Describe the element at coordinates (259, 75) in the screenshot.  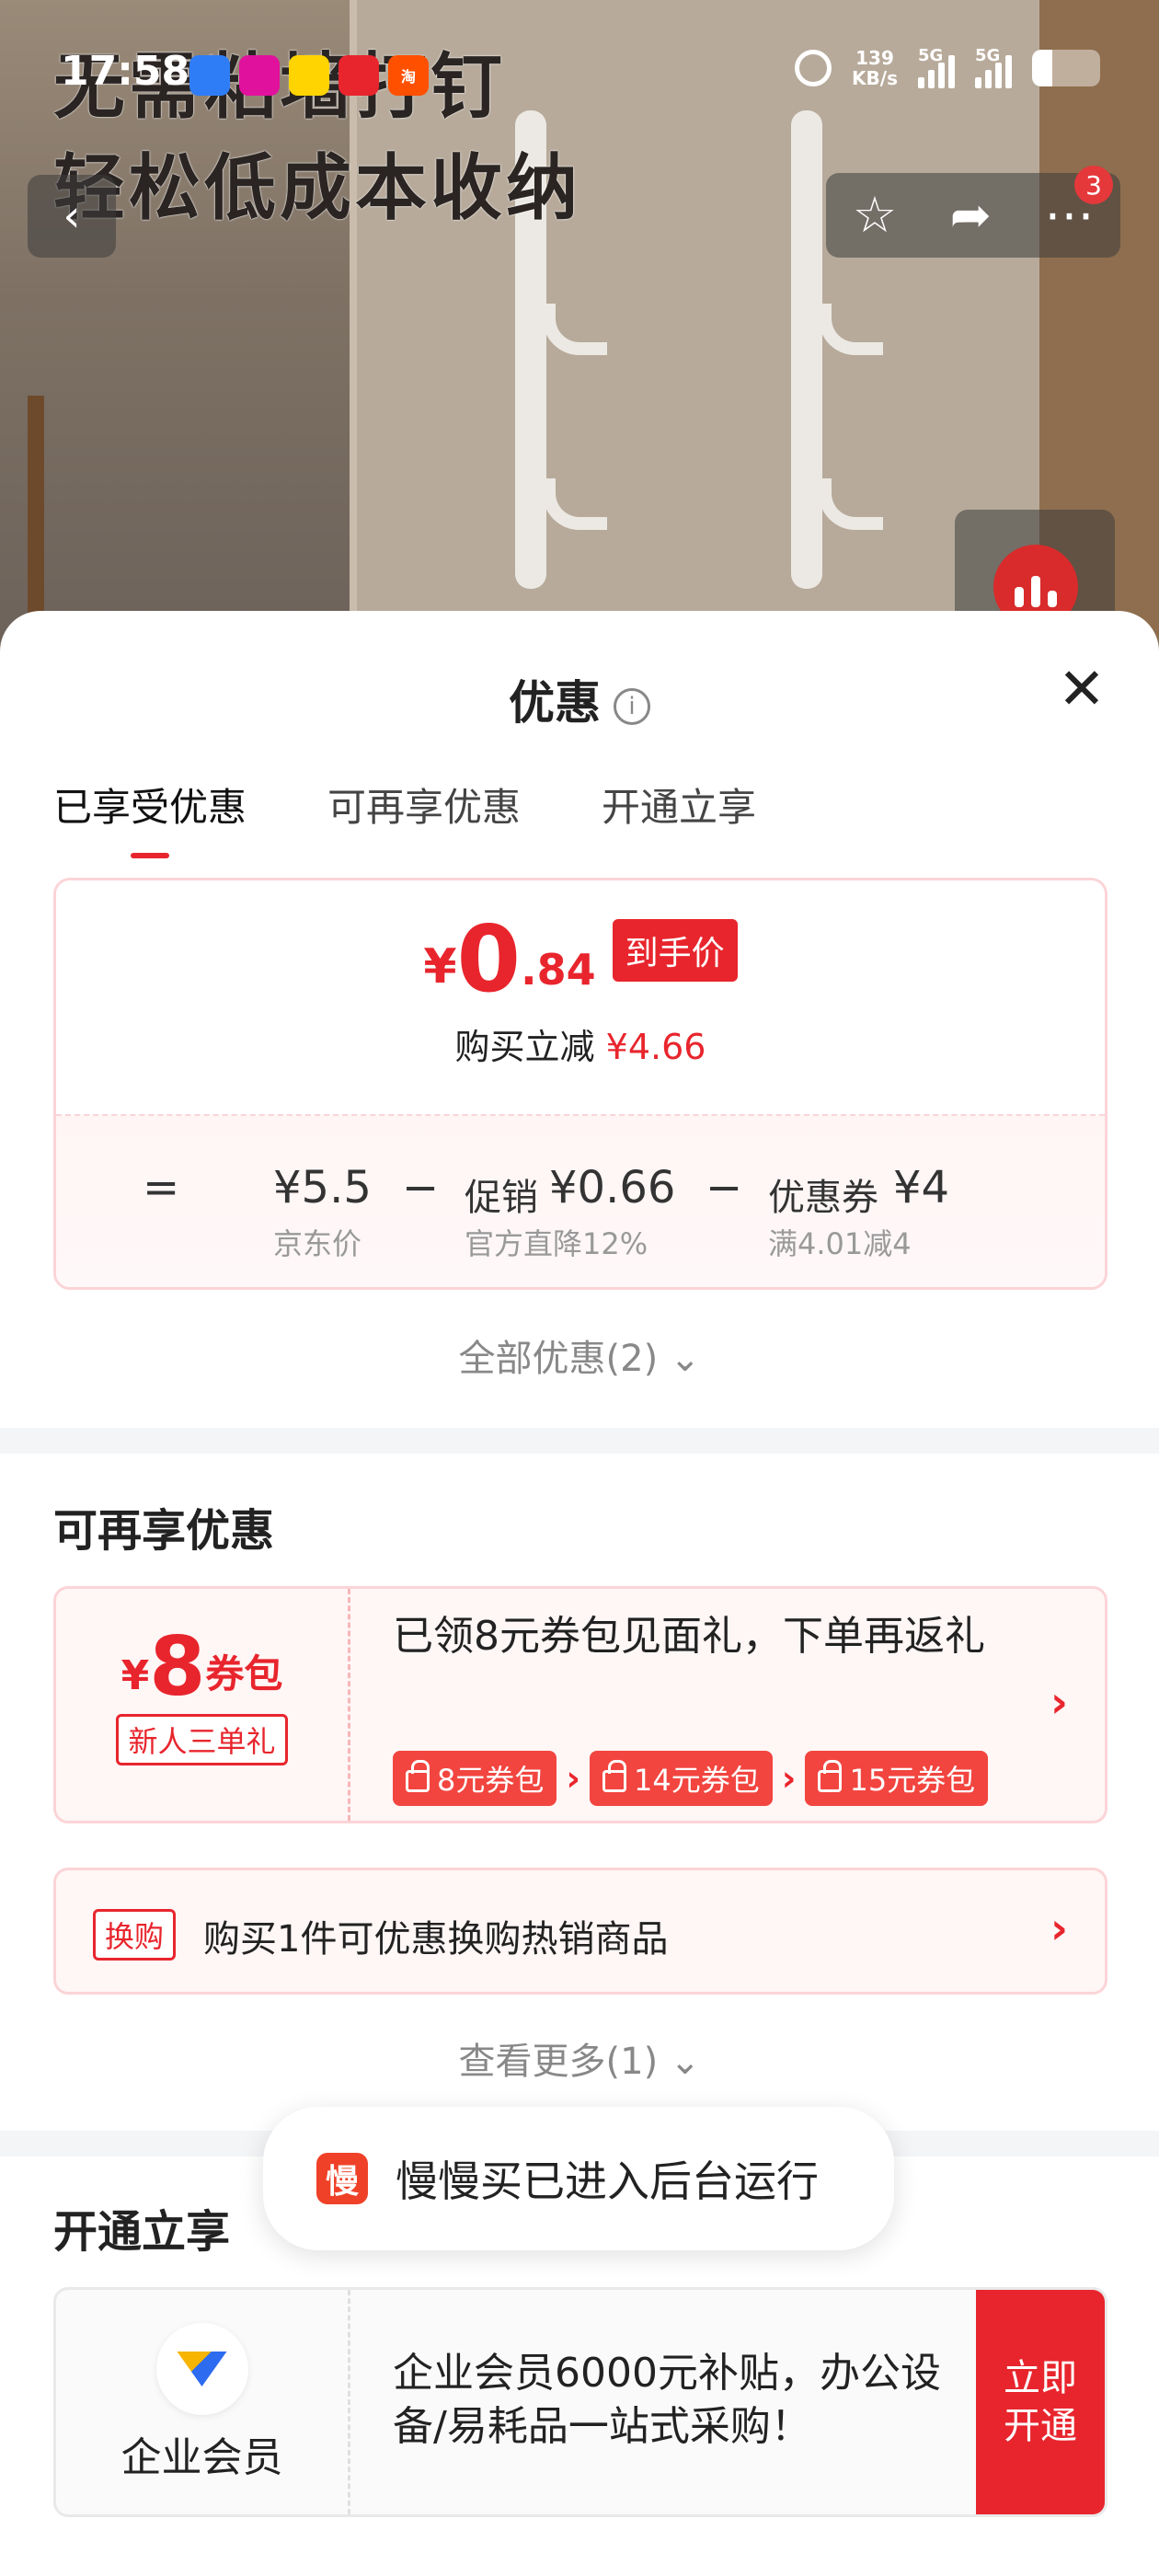
I see `pink-app-icon` at that location.